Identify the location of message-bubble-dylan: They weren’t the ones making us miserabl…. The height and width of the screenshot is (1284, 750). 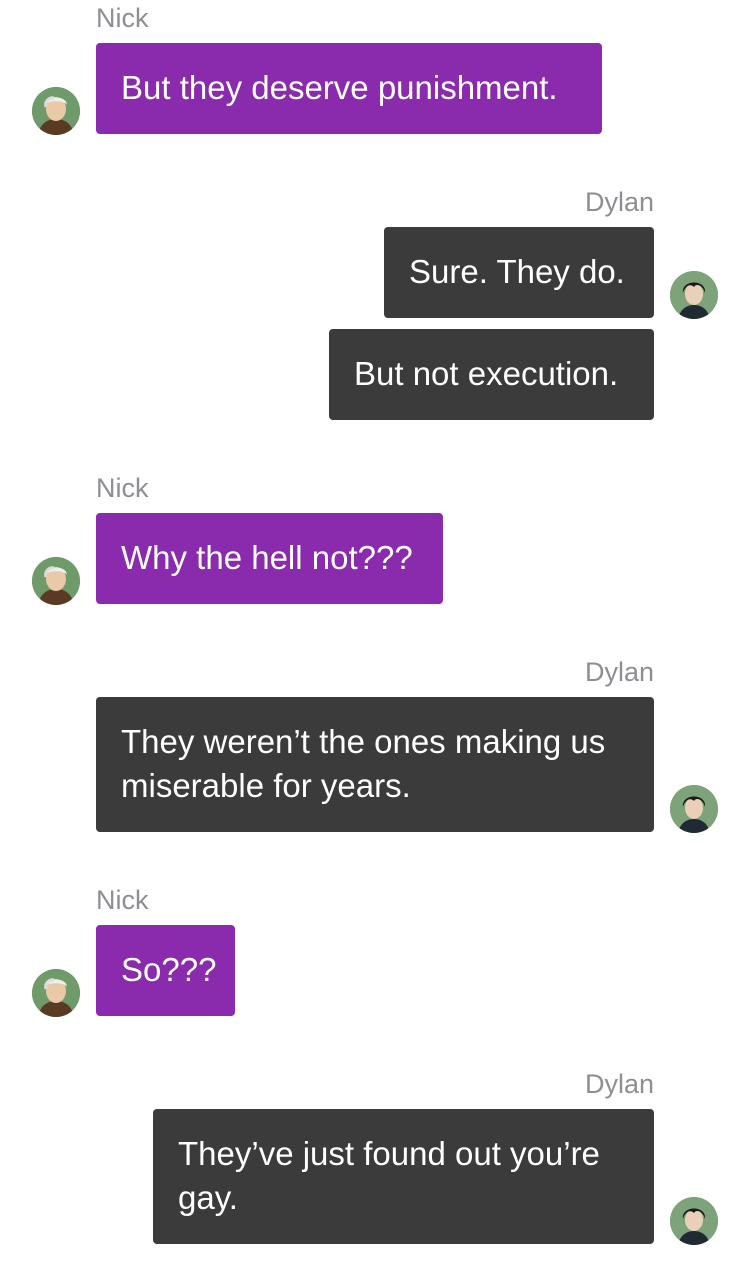
(375, 764).